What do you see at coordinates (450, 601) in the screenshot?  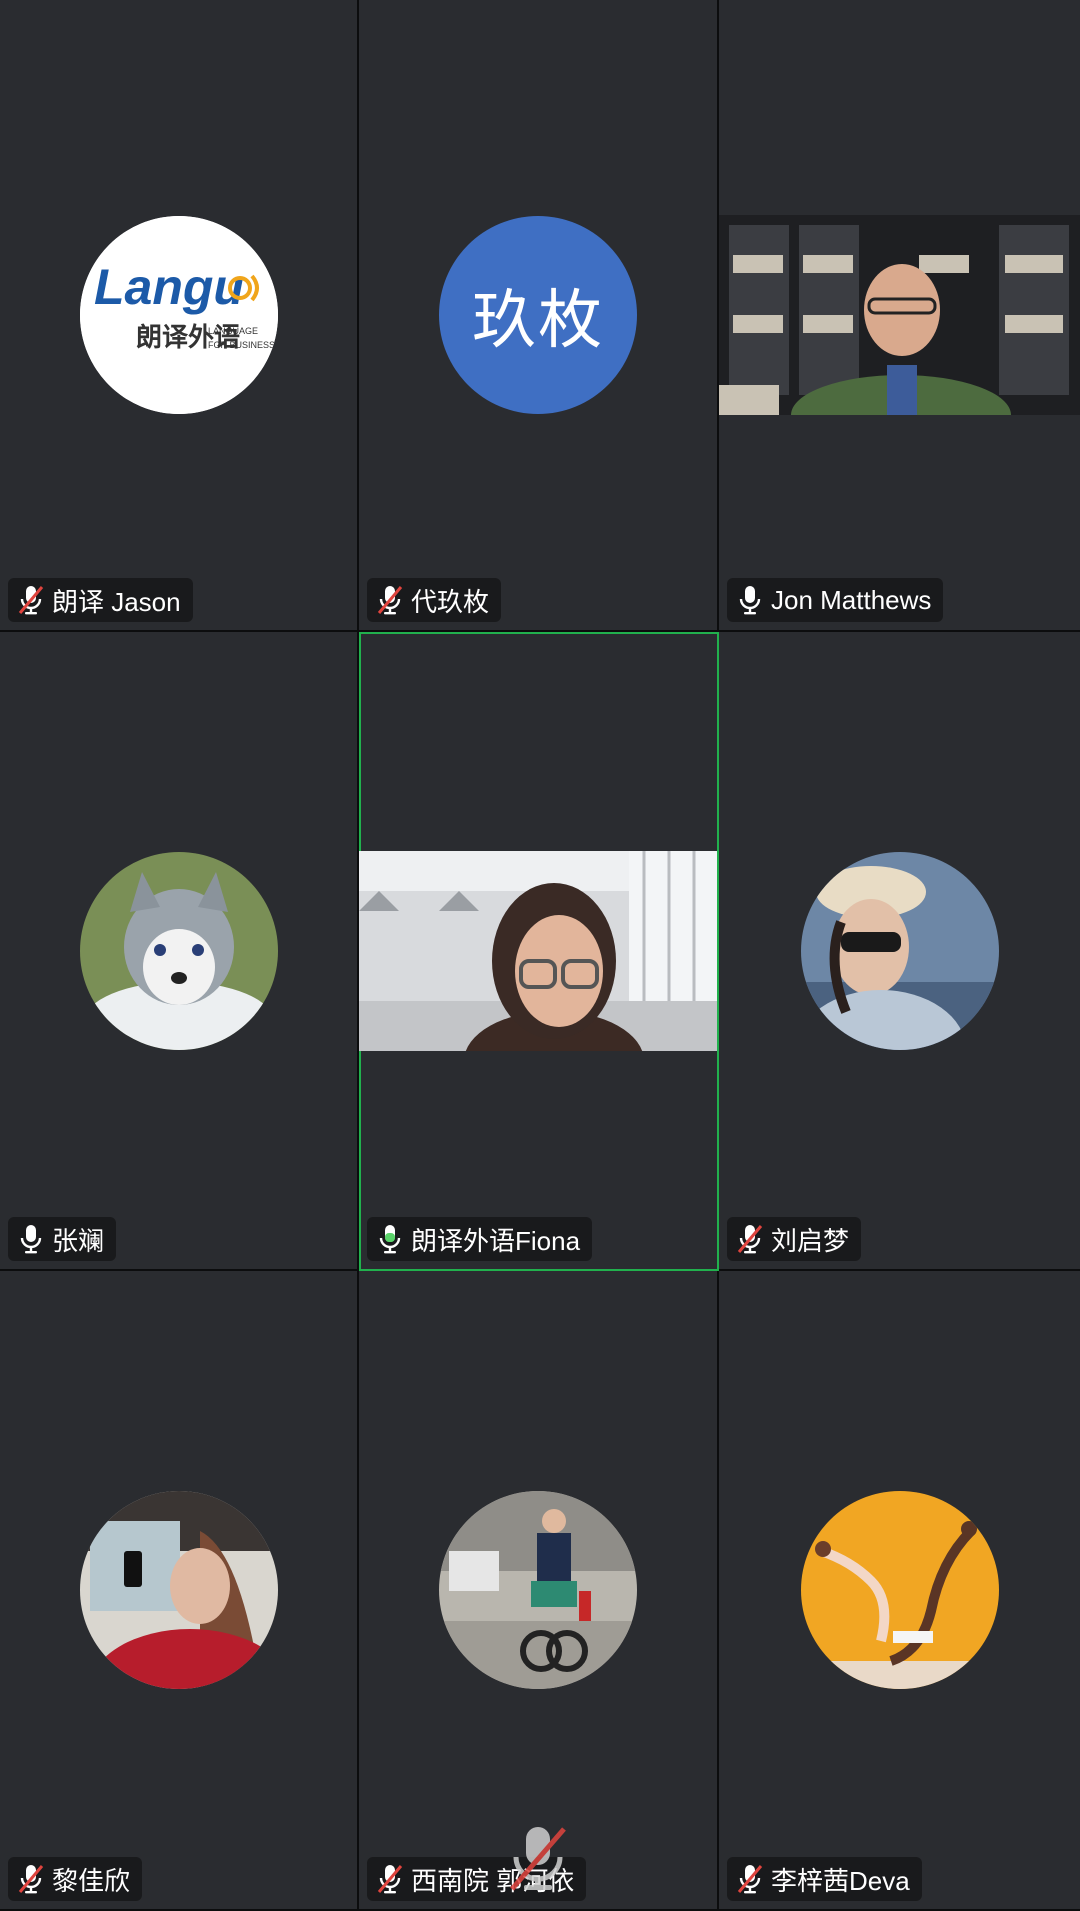 I see `participant-name: 代玖枚` at bounding box center [450, 601].